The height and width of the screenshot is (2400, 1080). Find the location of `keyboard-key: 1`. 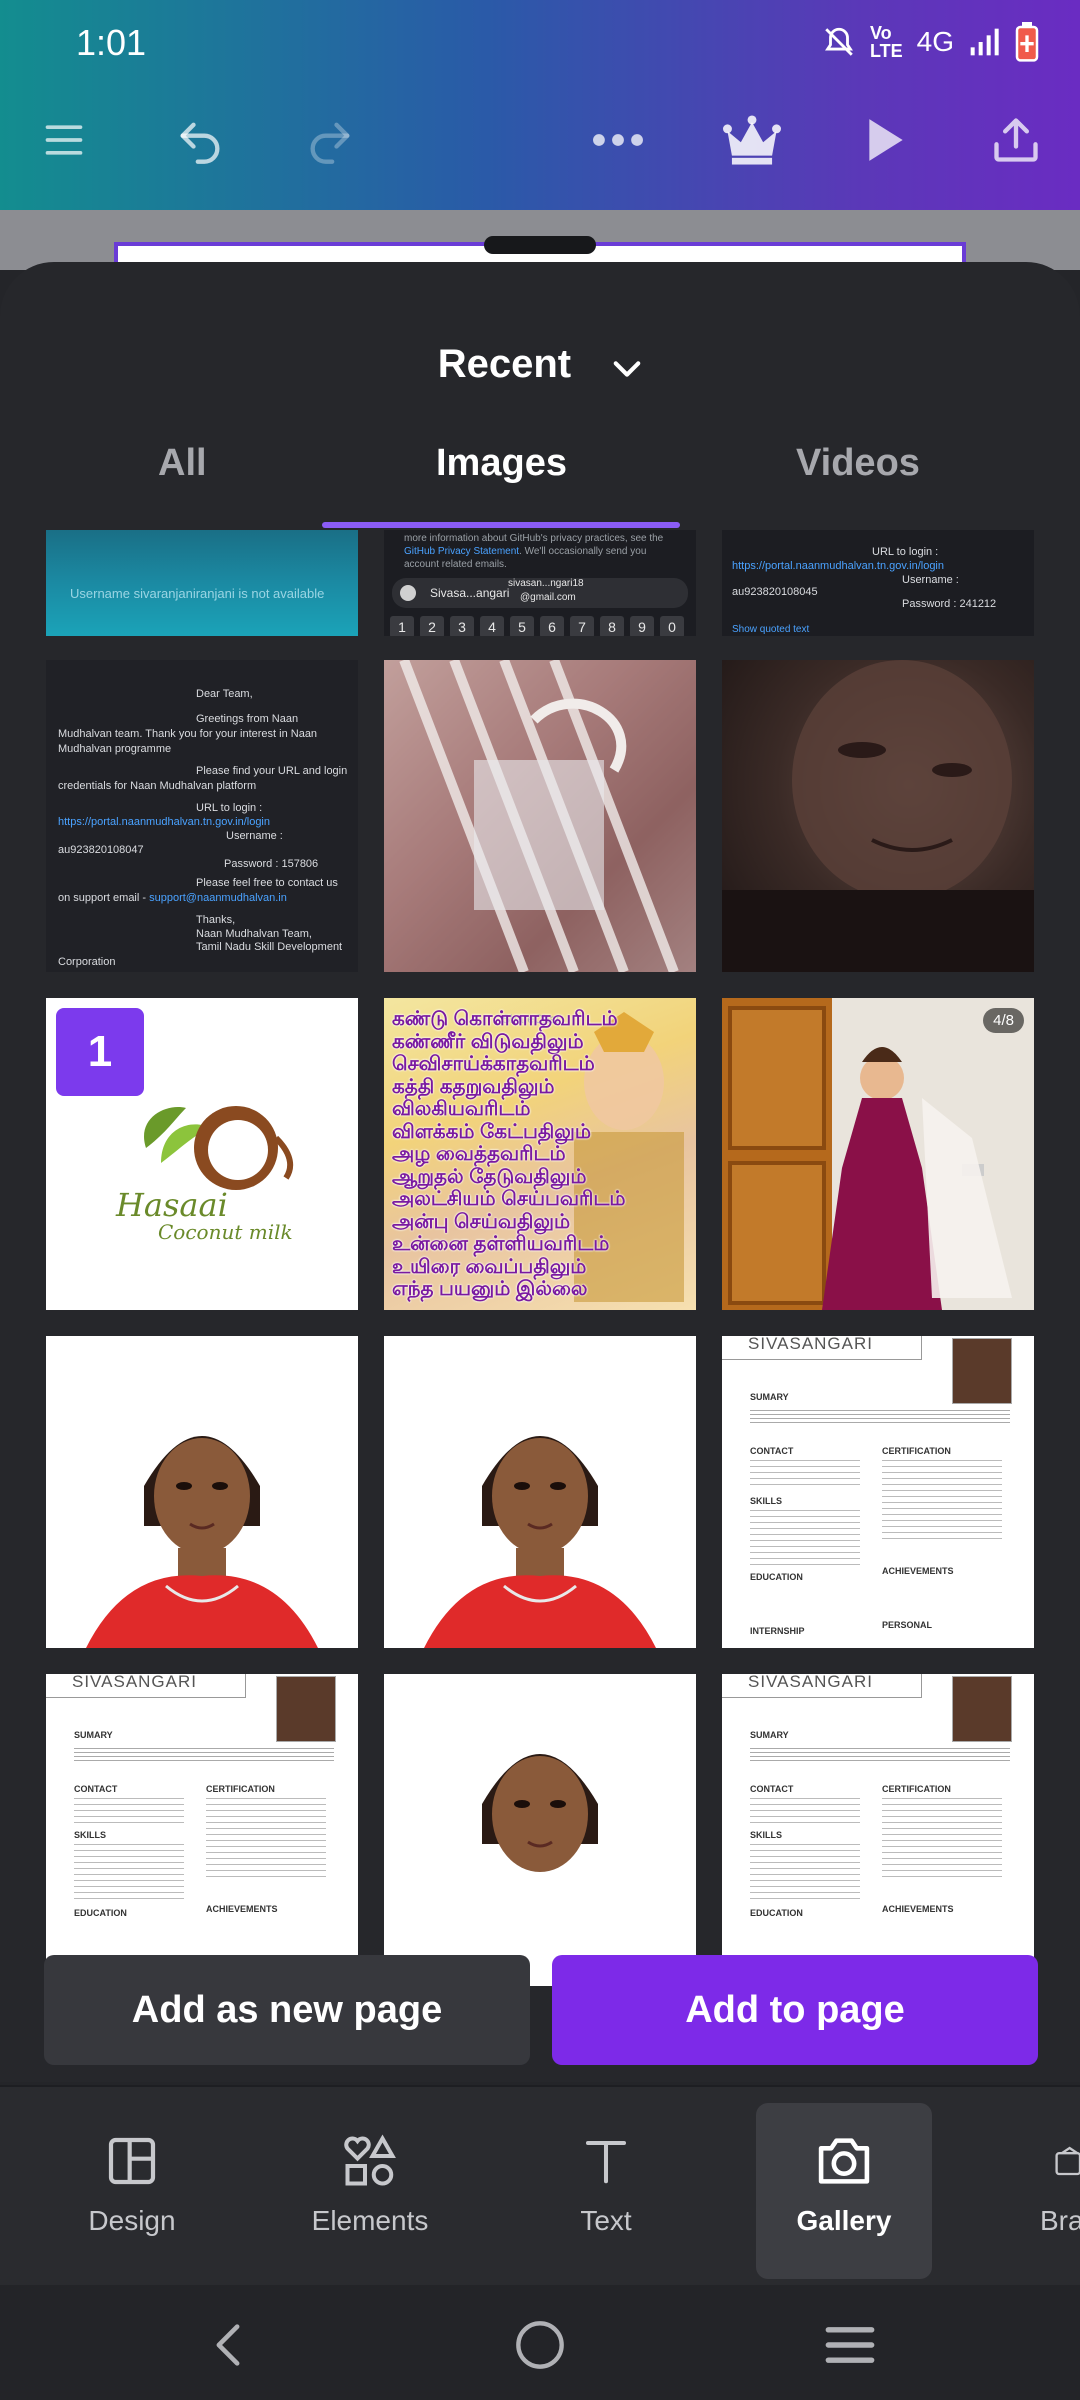

keyboard-key: 1 is located at coordinates (402, 626).